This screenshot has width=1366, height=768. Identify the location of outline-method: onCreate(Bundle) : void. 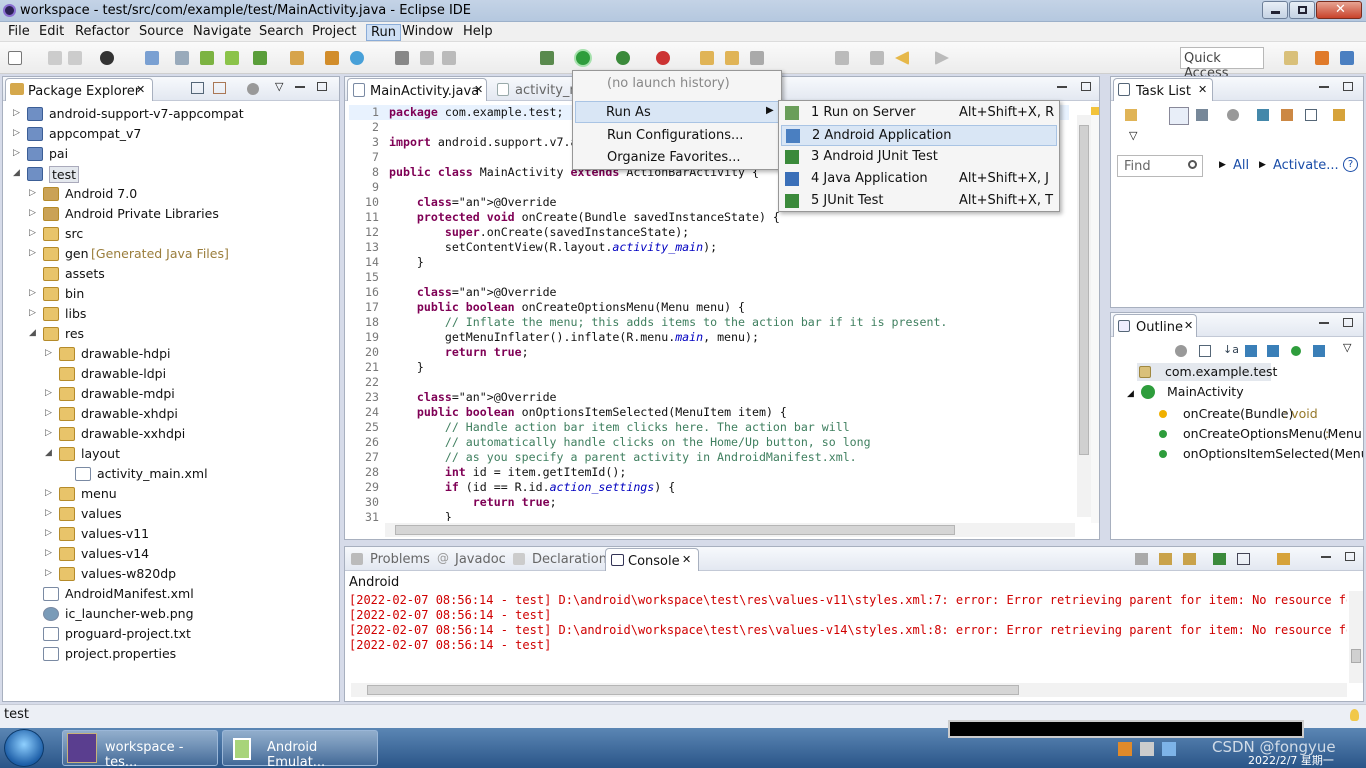
(1259, 414).